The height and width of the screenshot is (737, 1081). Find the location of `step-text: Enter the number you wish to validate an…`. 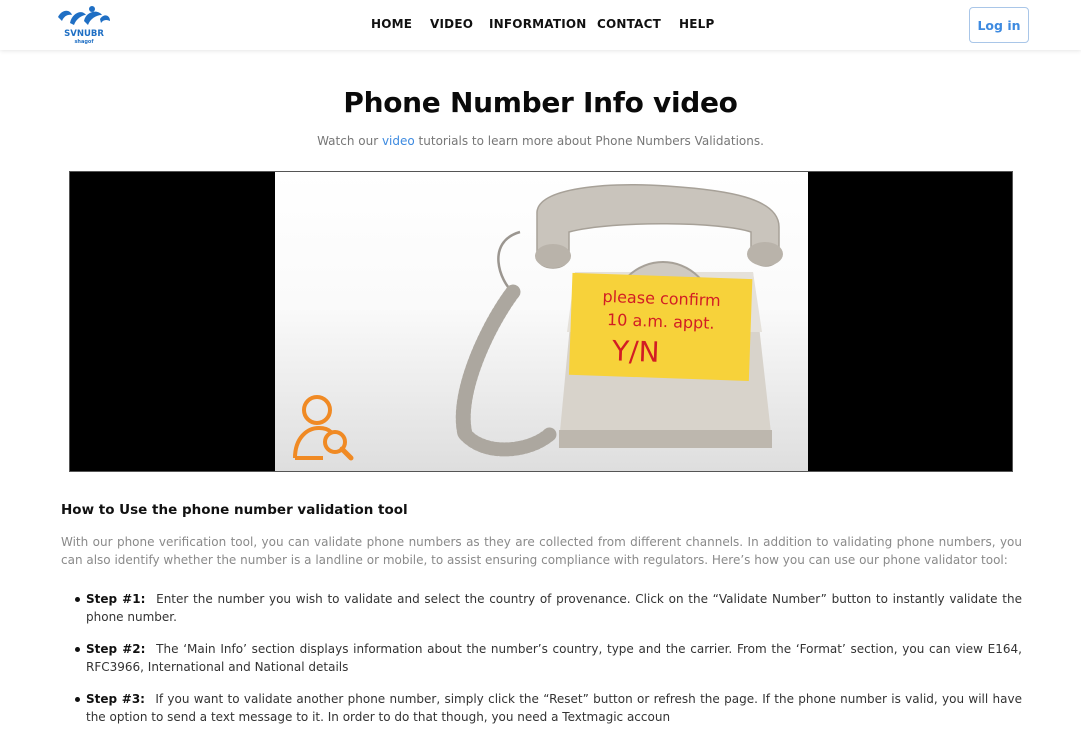

step-text: Enter the number you wish to validate an… is located at coordinates (554, 608).